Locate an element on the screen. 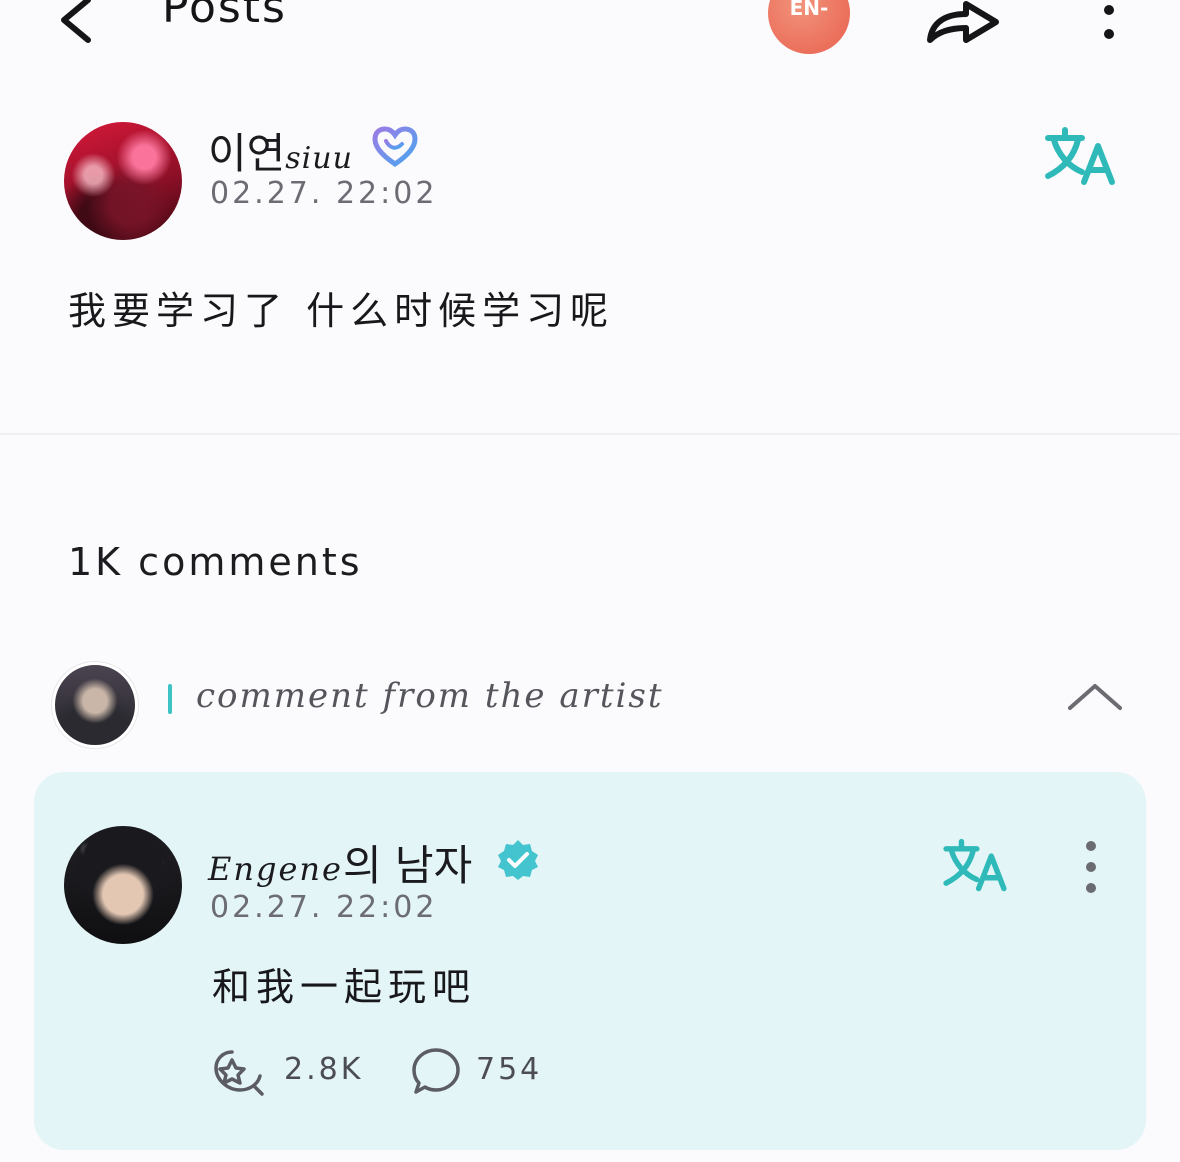 This screenshot has width=1180, height=1162. artist-comment-more-button is located at coordinates (1091, 868).